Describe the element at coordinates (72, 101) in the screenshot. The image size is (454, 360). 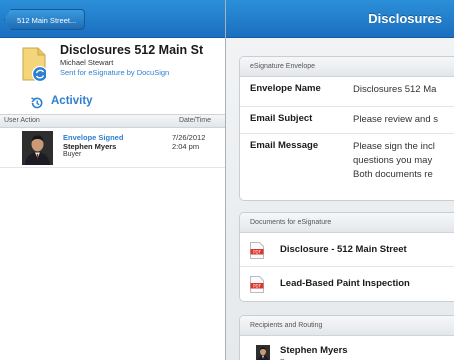
I see `activity-heading: Activity` at that location.